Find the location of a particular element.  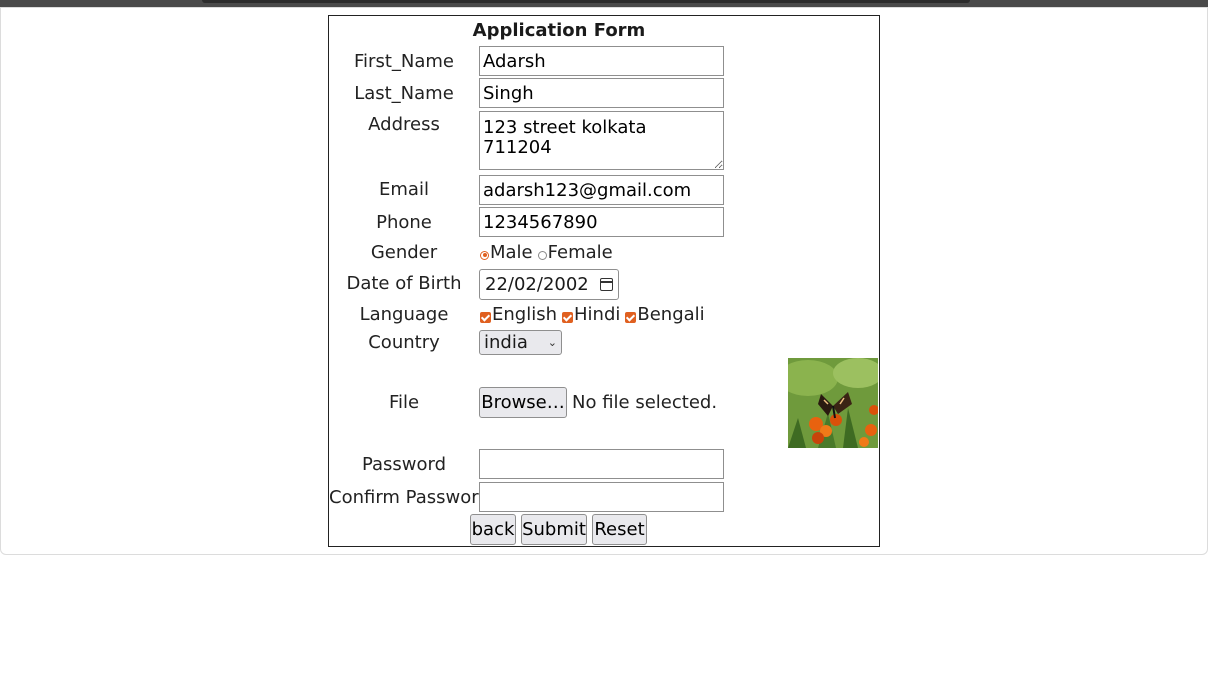

phone-input is located at coordinates (601, 222).